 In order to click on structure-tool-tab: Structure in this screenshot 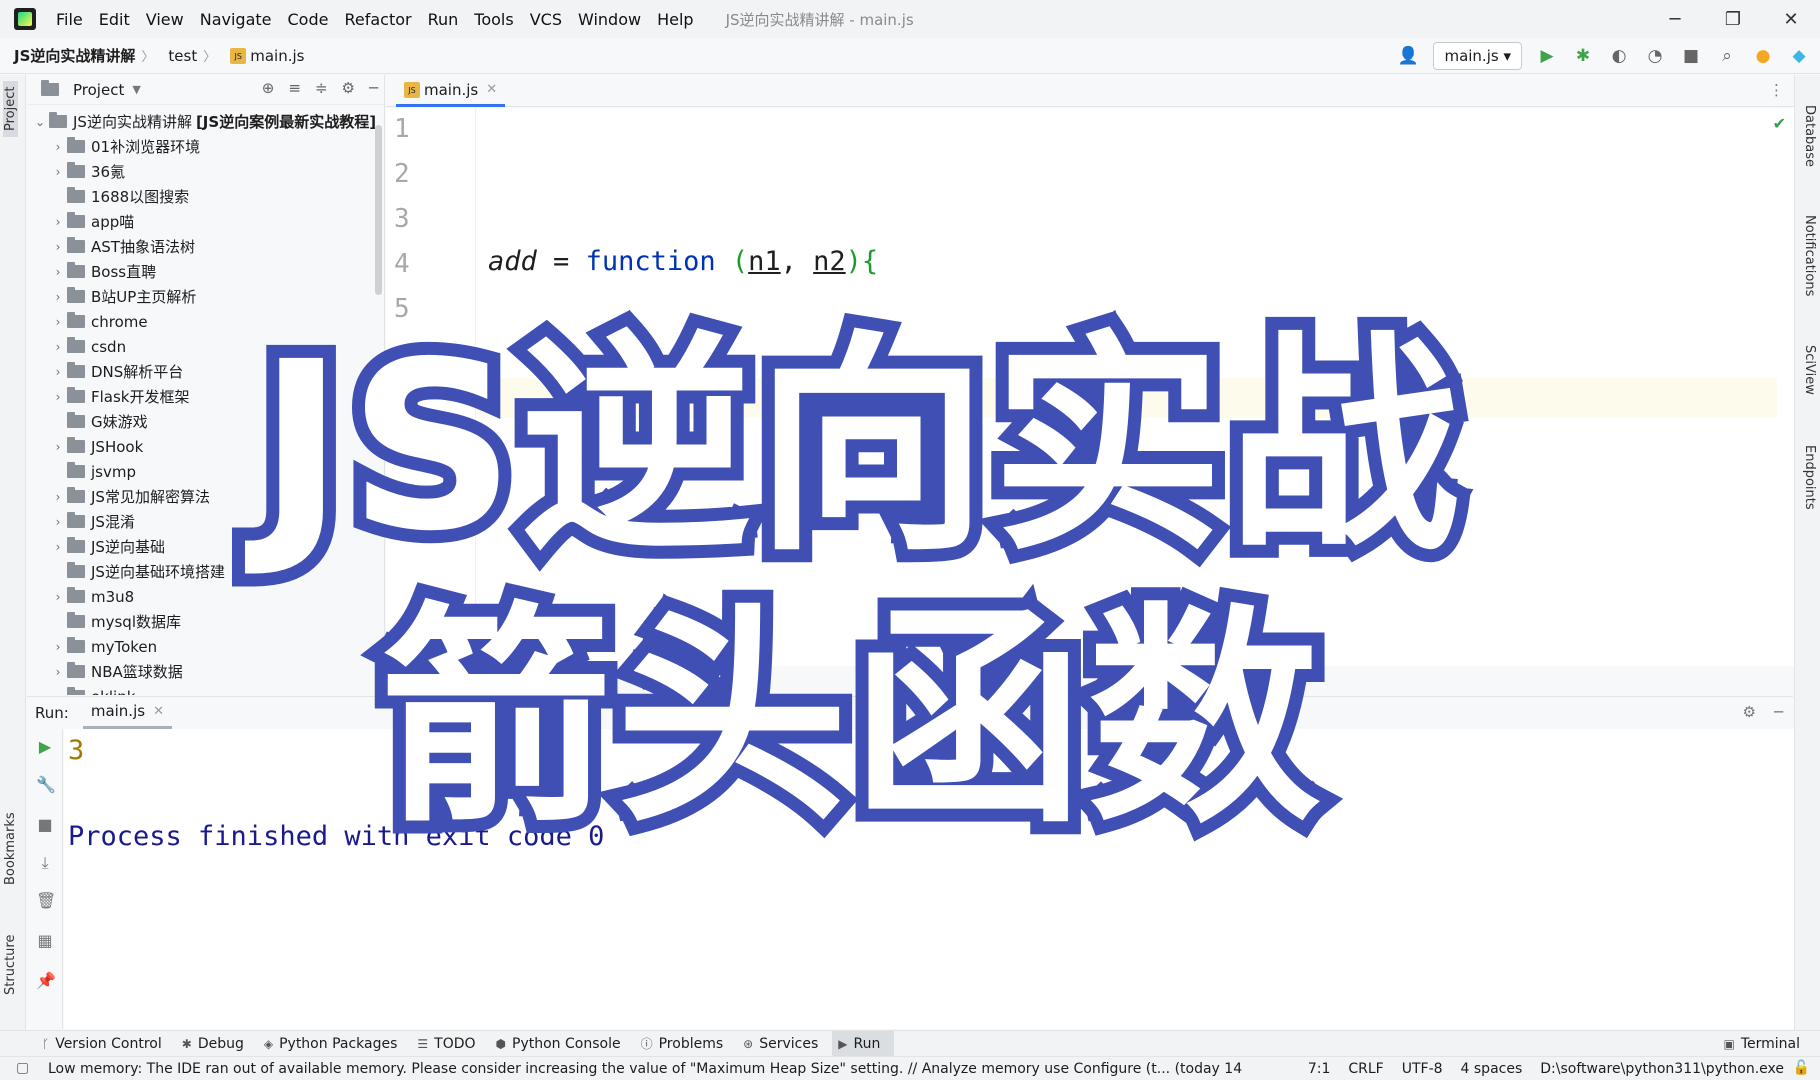, I will do `click(10, 965)`.